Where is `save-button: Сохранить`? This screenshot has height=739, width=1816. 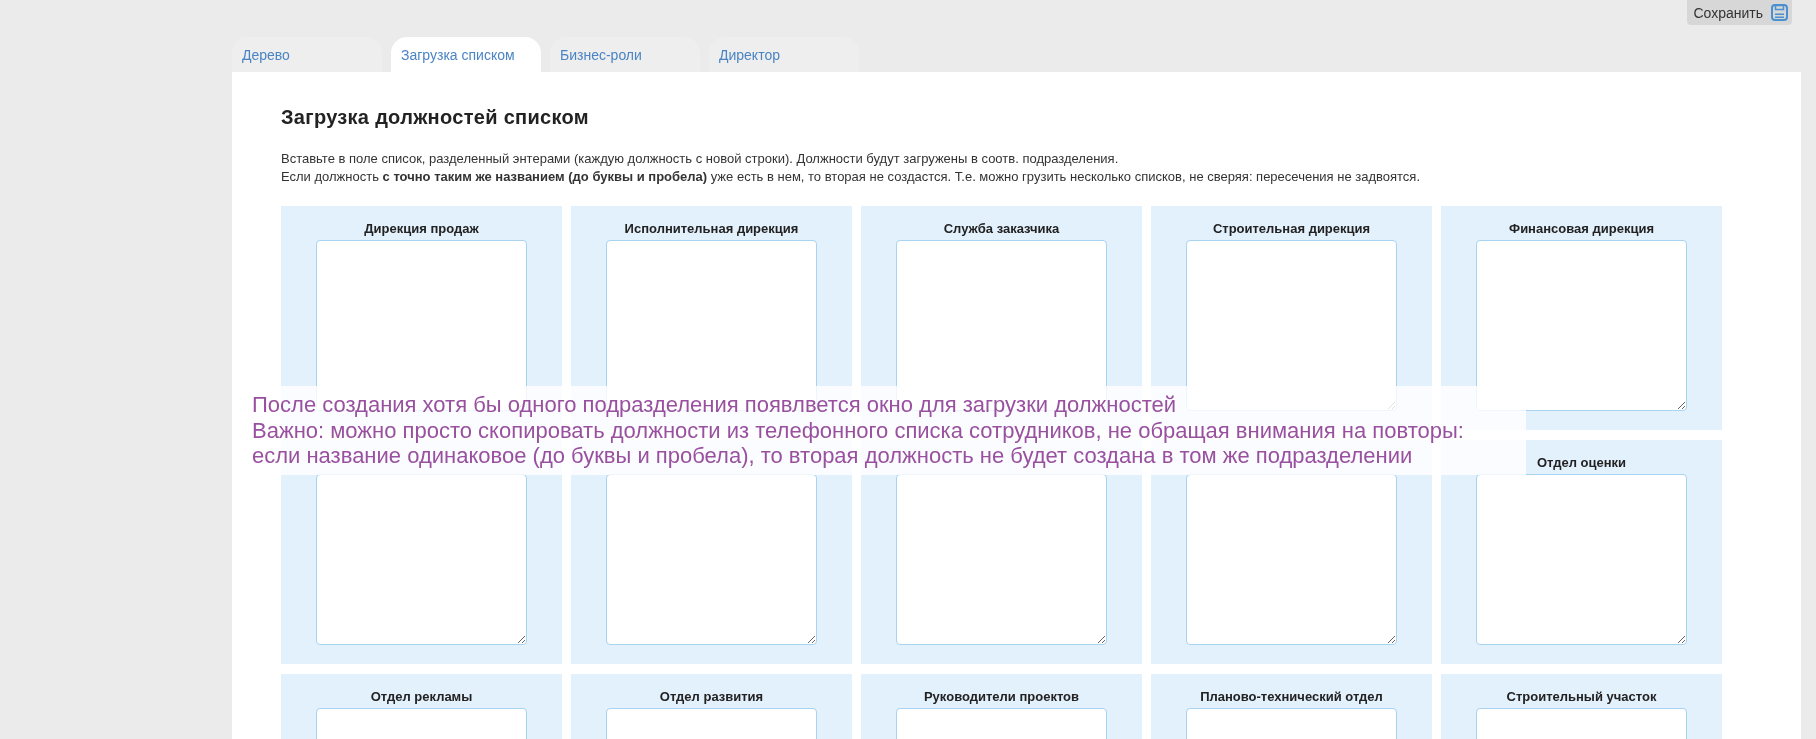
save-button: Сохранить is located at coordinates (1739, 12).